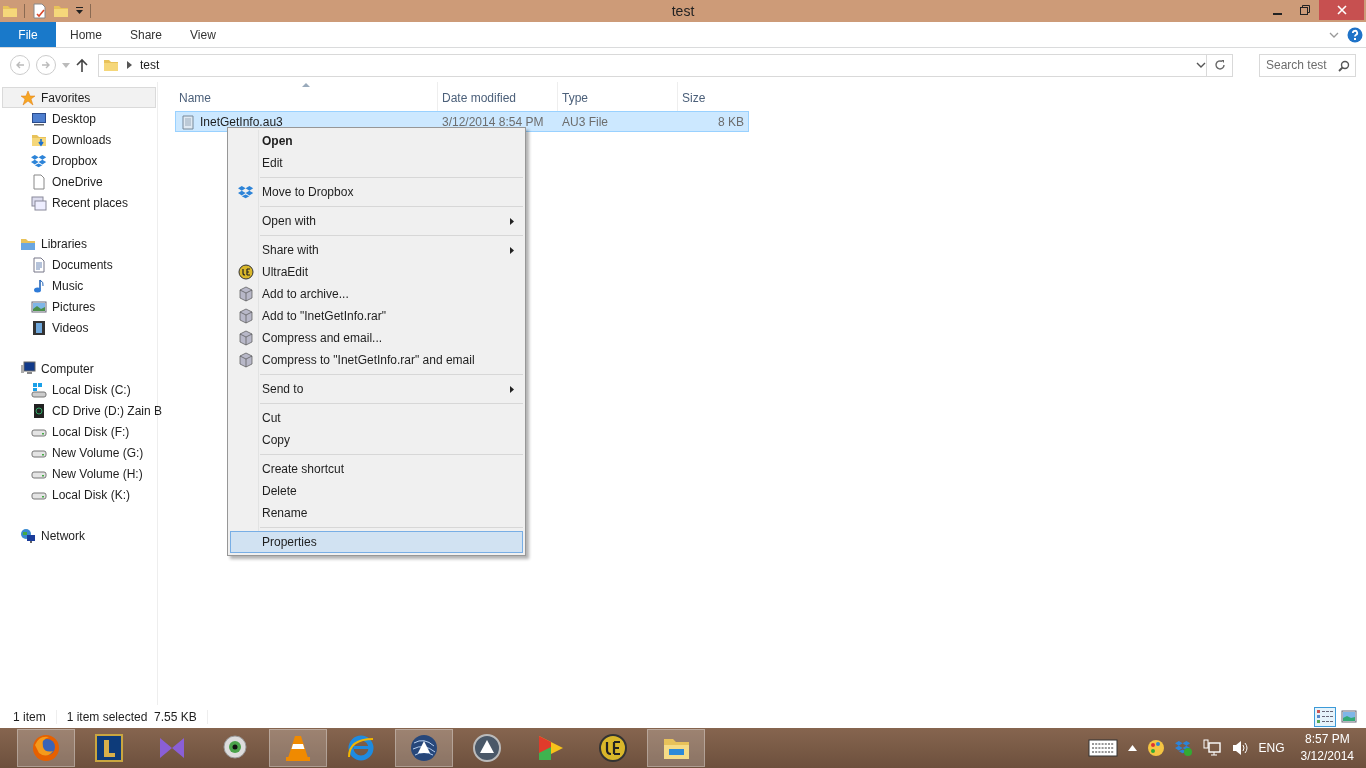 The width and height of the screenshot is (1366, 768). I want to click on menu-item: Open with, so click(376, 221).